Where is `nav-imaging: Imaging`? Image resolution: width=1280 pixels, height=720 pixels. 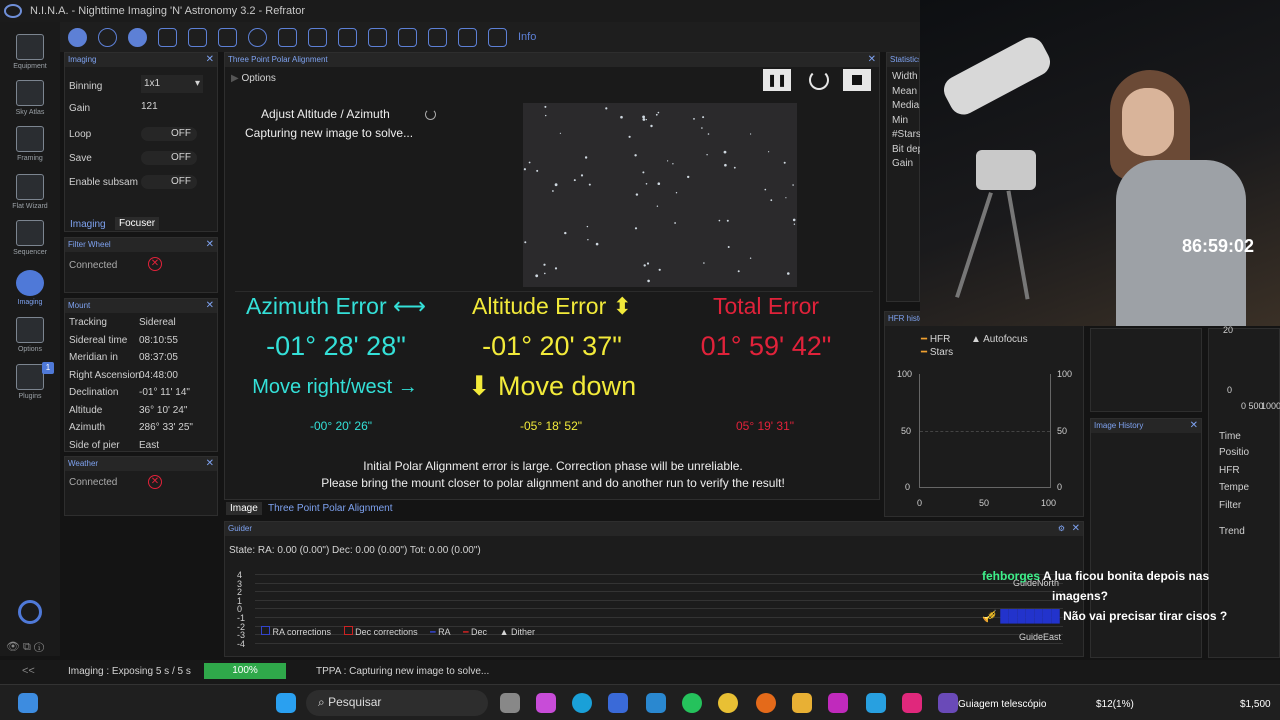
nav-imaging: Imaging is located at coordinates (30, 288).